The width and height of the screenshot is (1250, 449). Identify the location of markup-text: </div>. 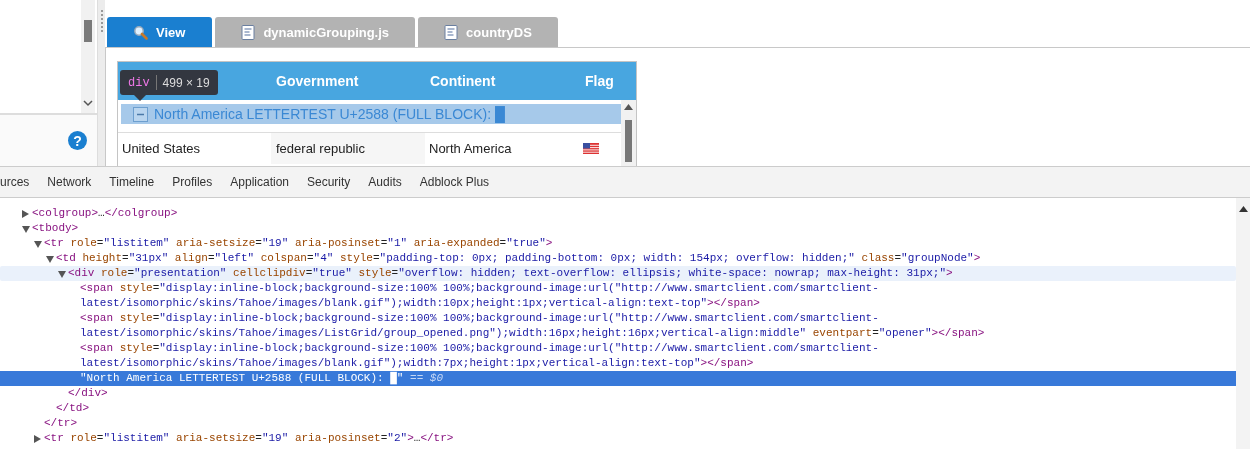
(88, 393).